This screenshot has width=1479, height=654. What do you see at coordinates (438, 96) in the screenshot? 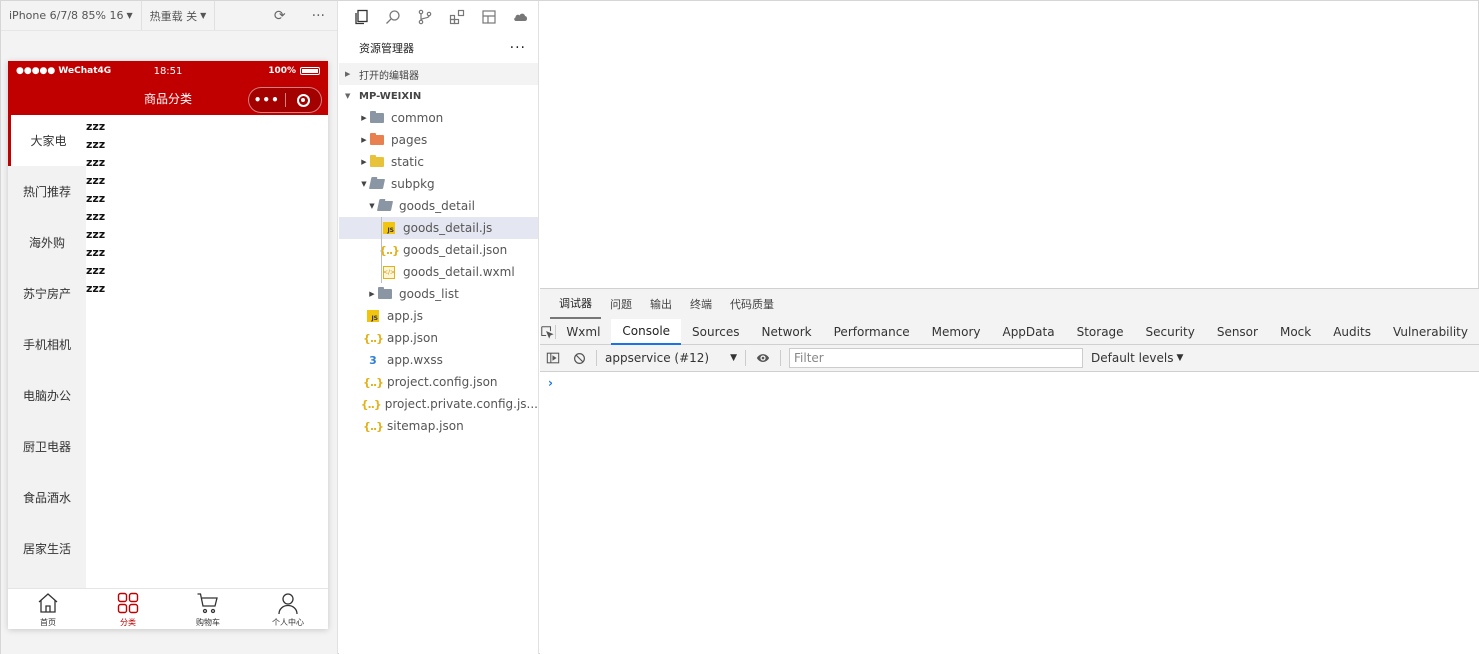
I see `project-section: ▼ MP-WEIXIN` at bounding box center [438, 96].